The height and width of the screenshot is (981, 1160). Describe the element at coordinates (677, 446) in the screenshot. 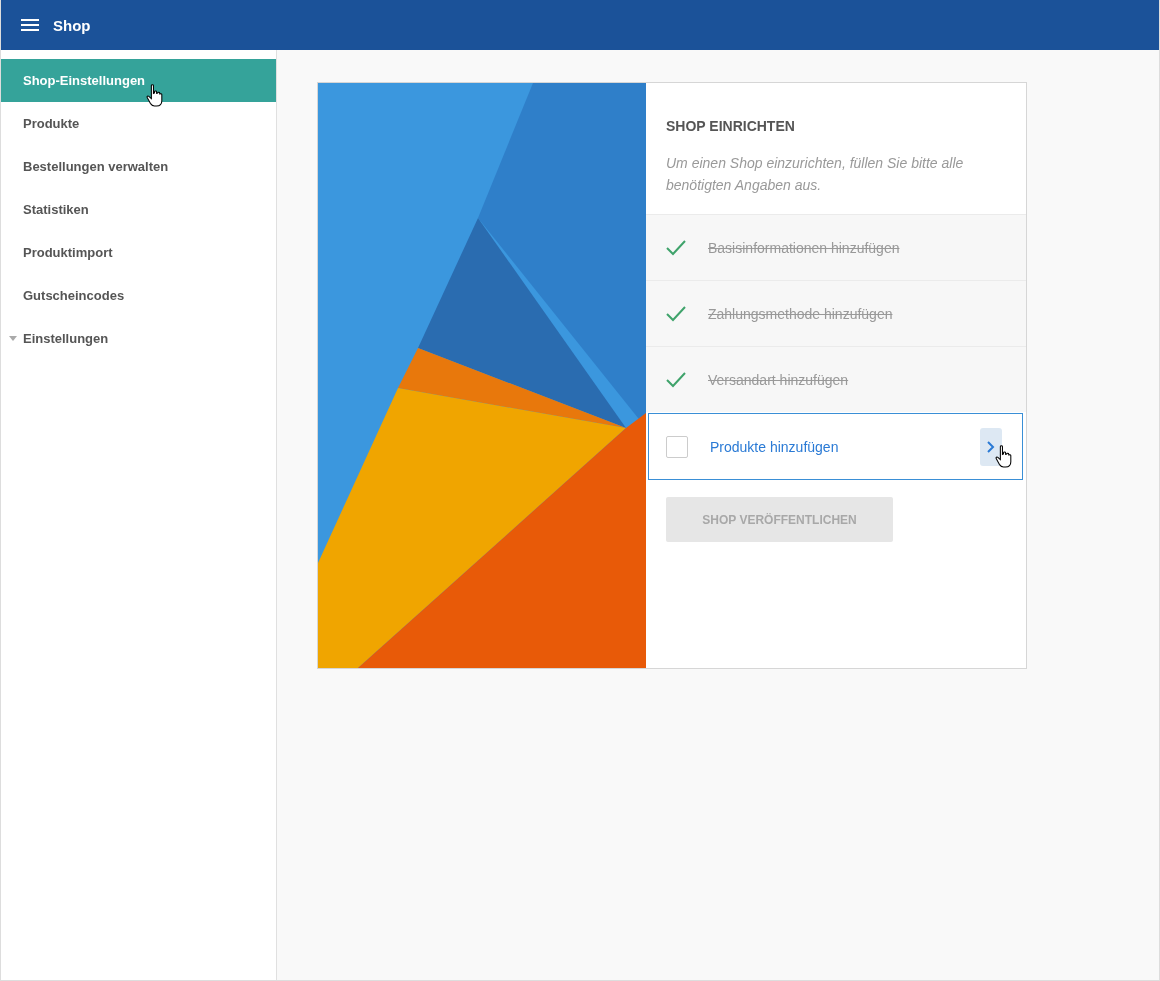

I see `checkbox` at that location.